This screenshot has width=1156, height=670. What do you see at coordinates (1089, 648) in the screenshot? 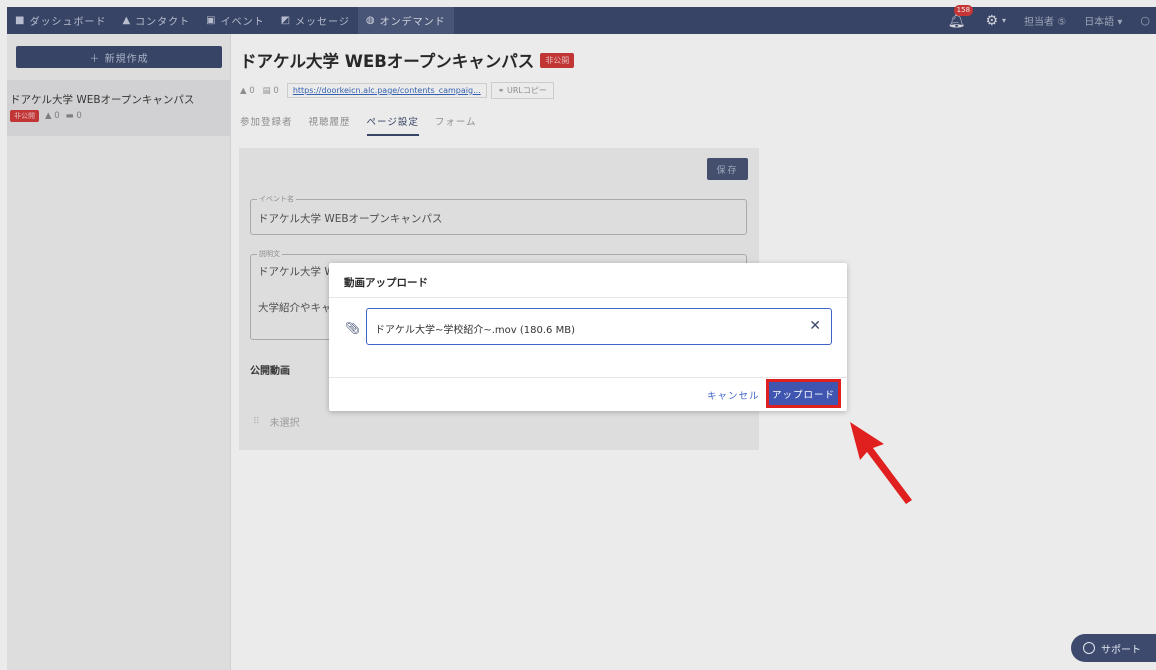
I see `chat-bubble-icon` at bounding box center [1089, 648].